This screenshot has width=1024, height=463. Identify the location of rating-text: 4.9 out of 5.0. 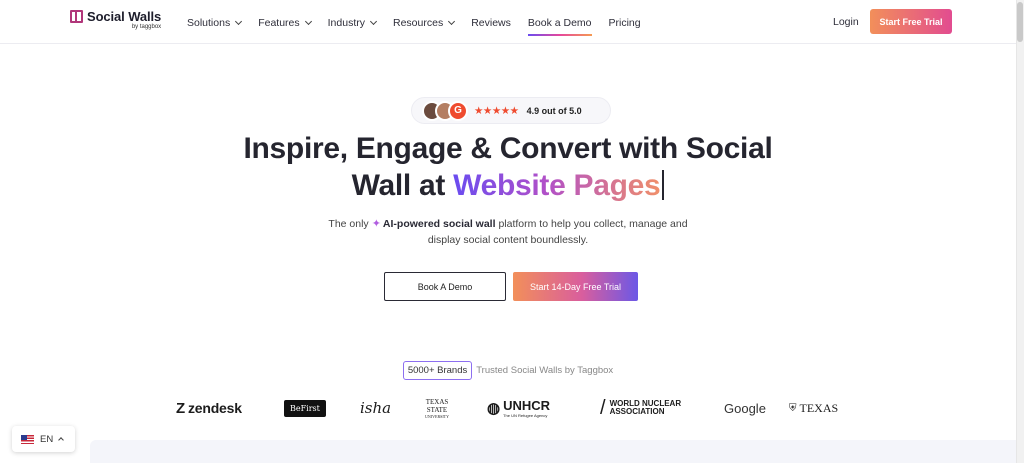
(554, 110).